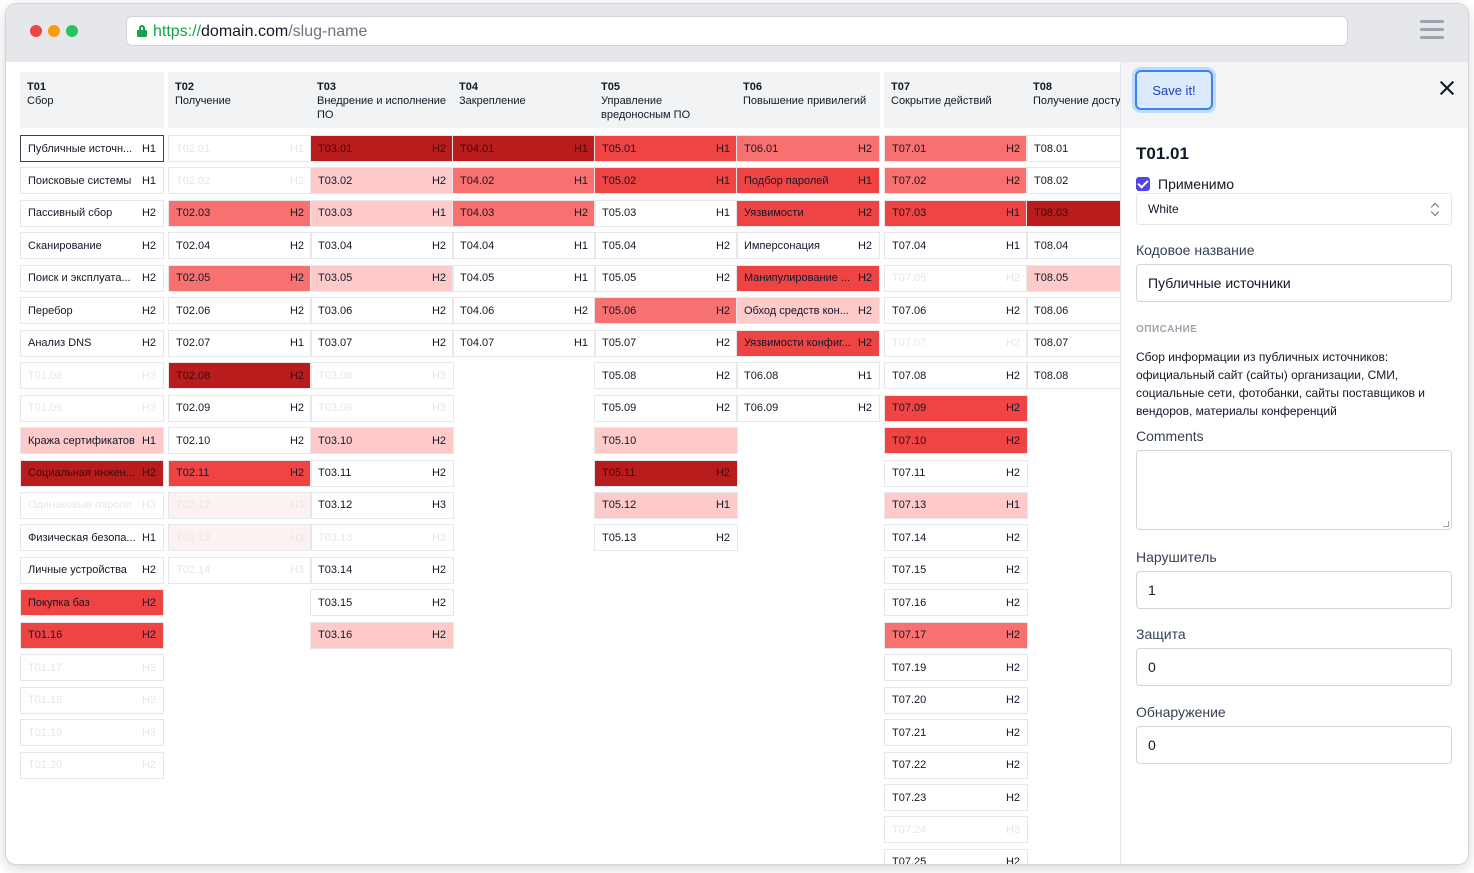 The image size is (1474, 873). I want to click on technique-cell: T02.01 H1, so click(240, 148).